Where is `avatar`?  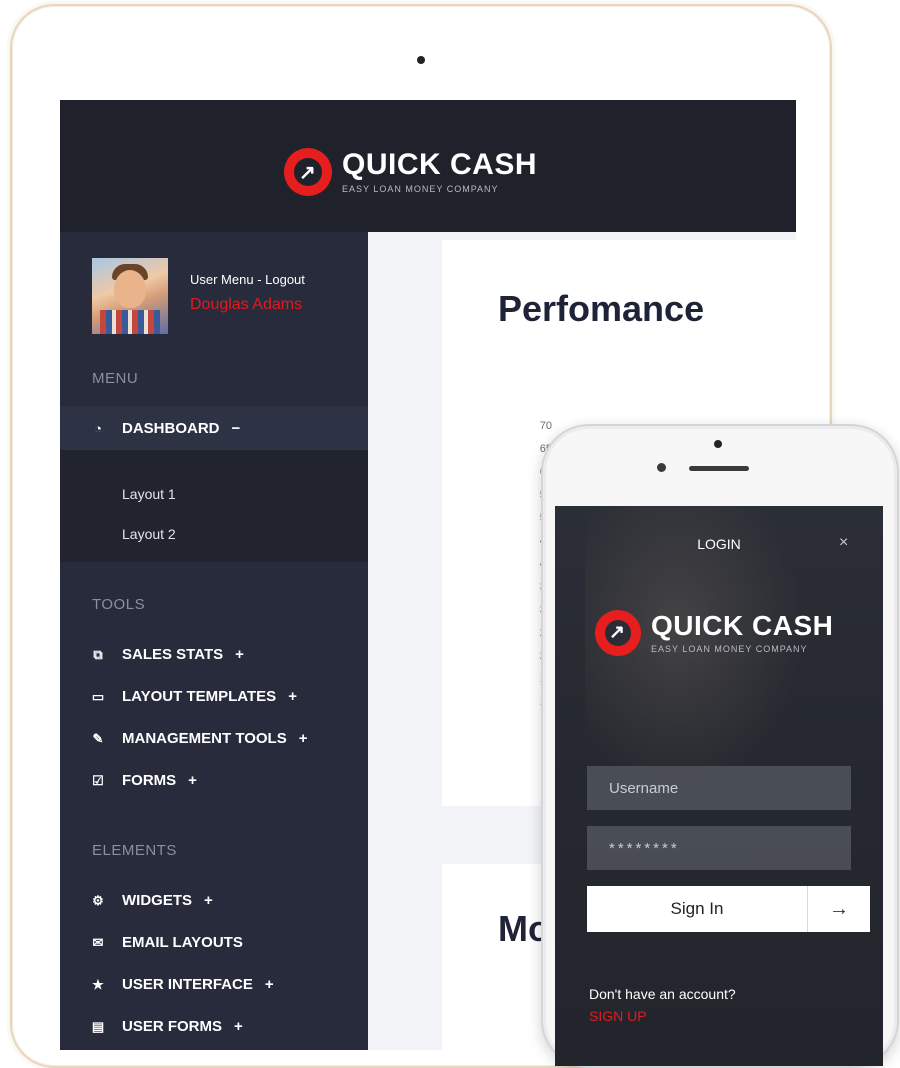
avatar is located at coordinates (130, 296).